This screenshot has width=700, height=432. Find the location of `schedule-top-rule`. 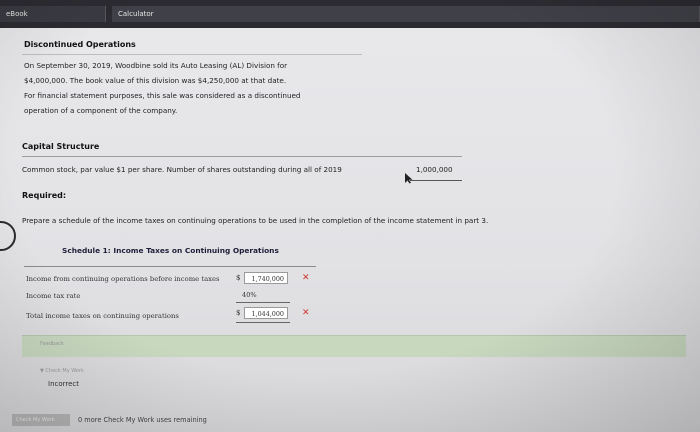

schedule-top-rule is located at coordinates (170, 266).